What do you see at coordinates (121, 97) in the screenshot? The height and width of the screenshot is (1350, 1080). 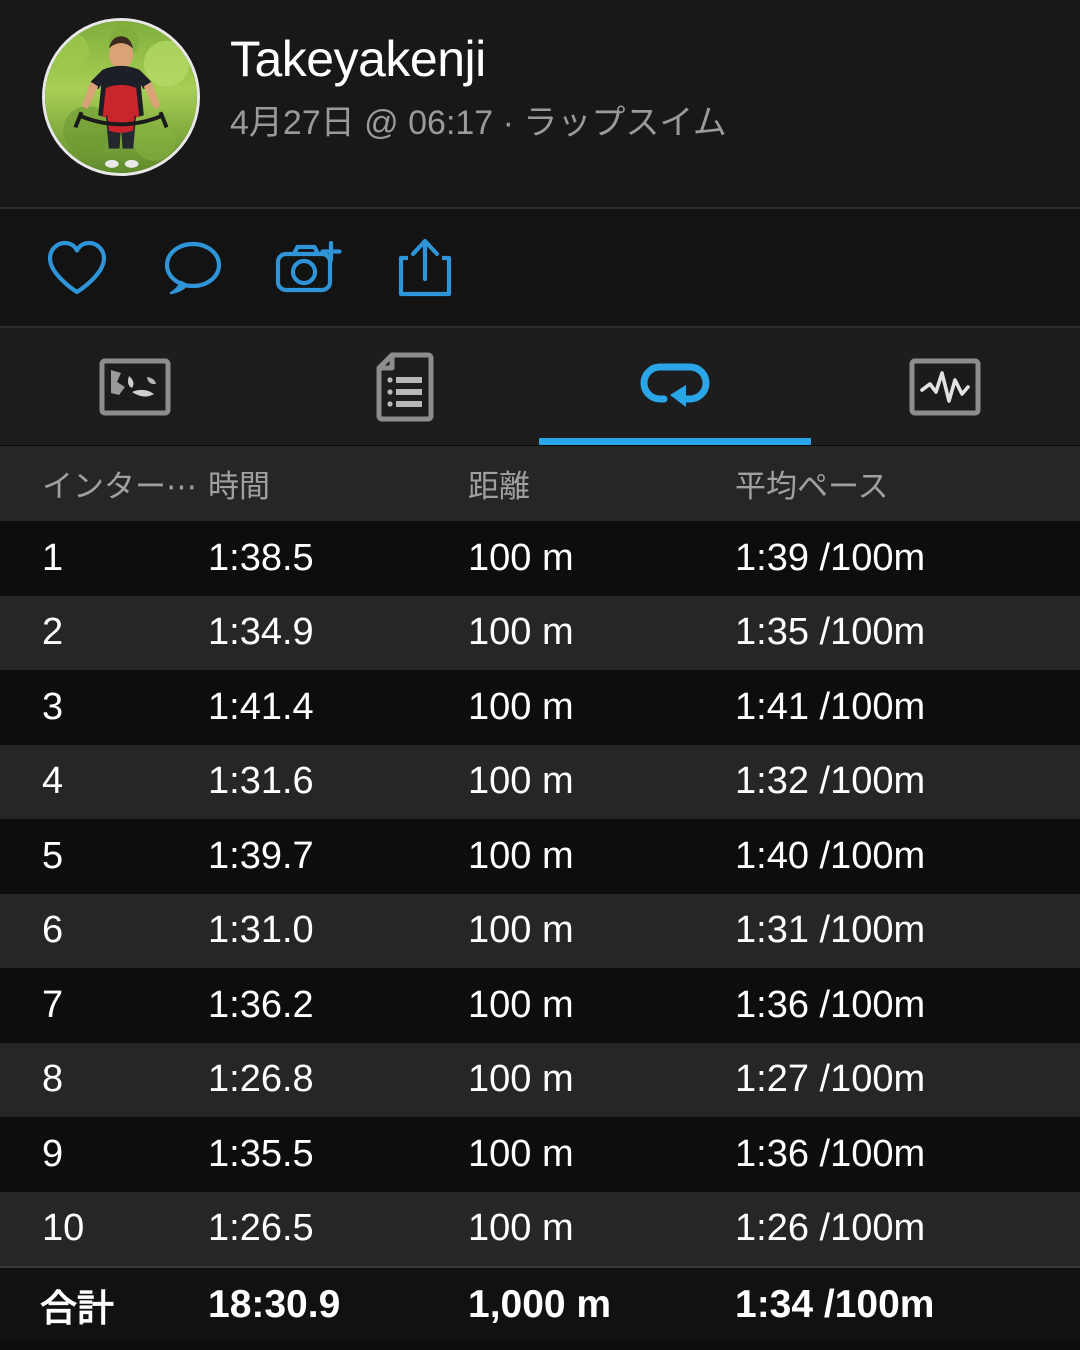 I see `avatar` at bounding box center [121, 97].